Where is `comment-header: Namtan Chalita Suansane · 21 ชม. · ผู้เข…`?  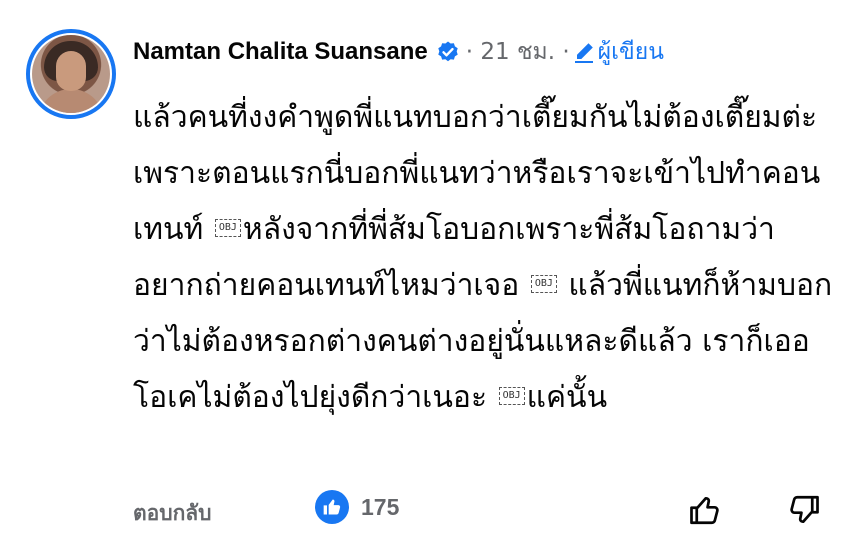
comment-header: Namtan Chalita Suansane · 21 ชม. · ผู้เข… is located at coordinates (398, 52).